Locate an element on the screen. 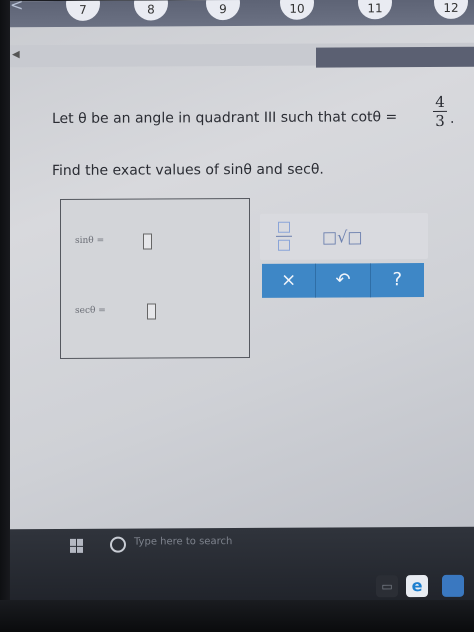 This screenshot has width=474, height=632. edge-browser-icon: e is located at coordinates (417, 586).